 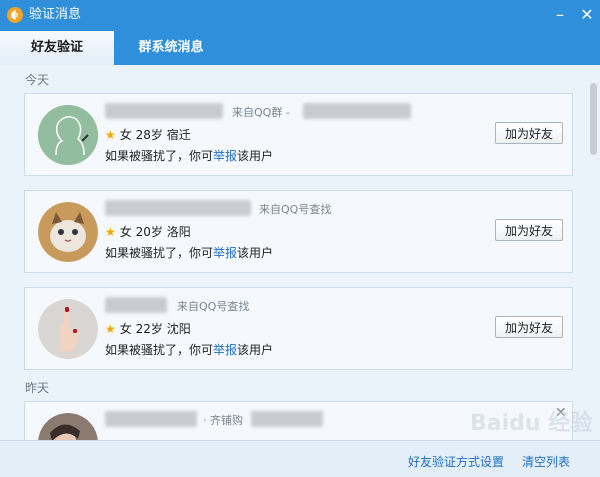 What do you see at coordinates (57, 48) in the screenshot?
I see `tab-friend-verification: 好友验证` at bounding box center [57, 48].